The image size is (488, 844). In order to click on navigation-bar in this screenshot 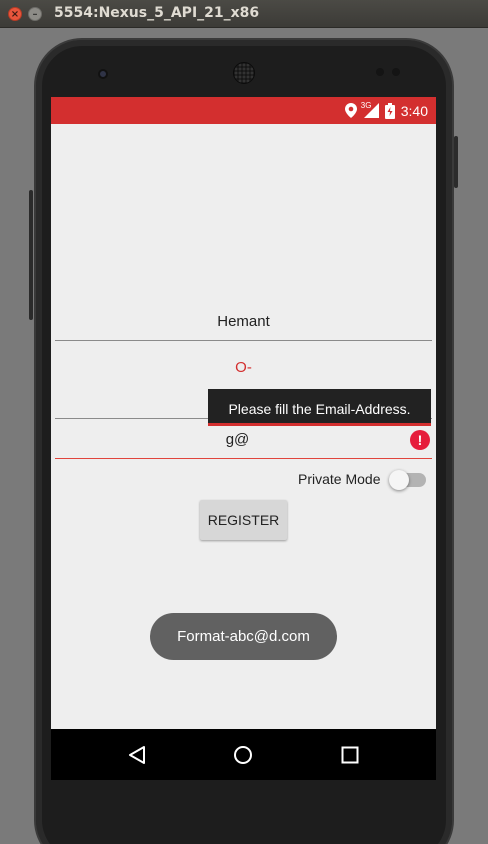, I will do `click(243, 754)`.